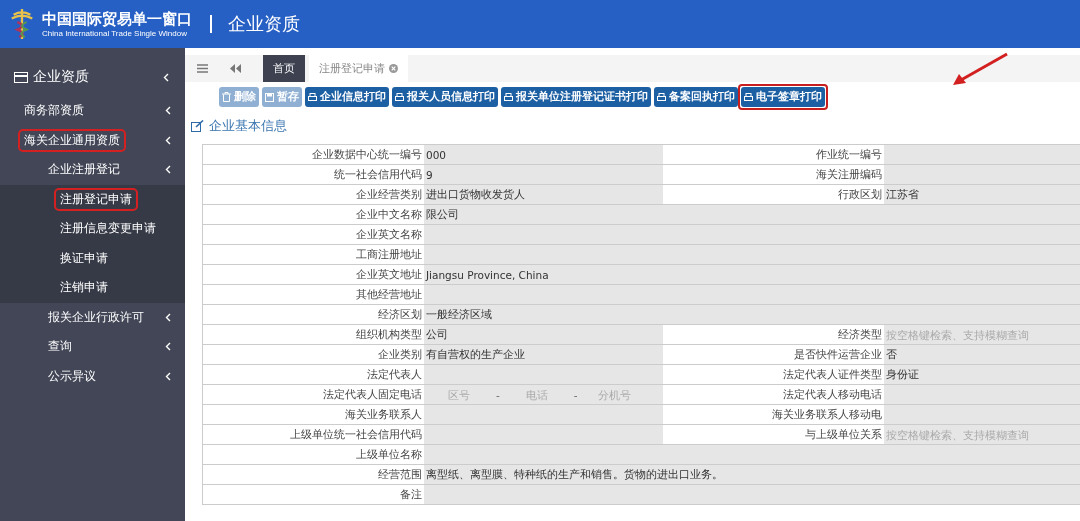  Describe the element at coordinates (982, 195) in the screenshot. I see `field-value: 江苏省` at that location.